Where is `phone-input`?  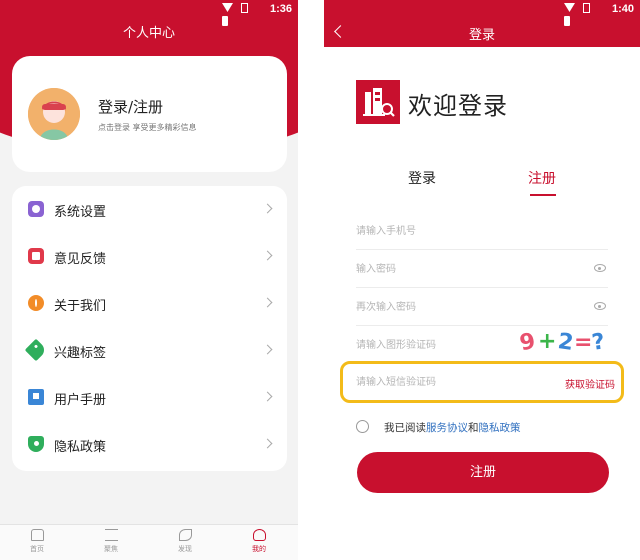 phone-input is located at coordinates (456, 231).